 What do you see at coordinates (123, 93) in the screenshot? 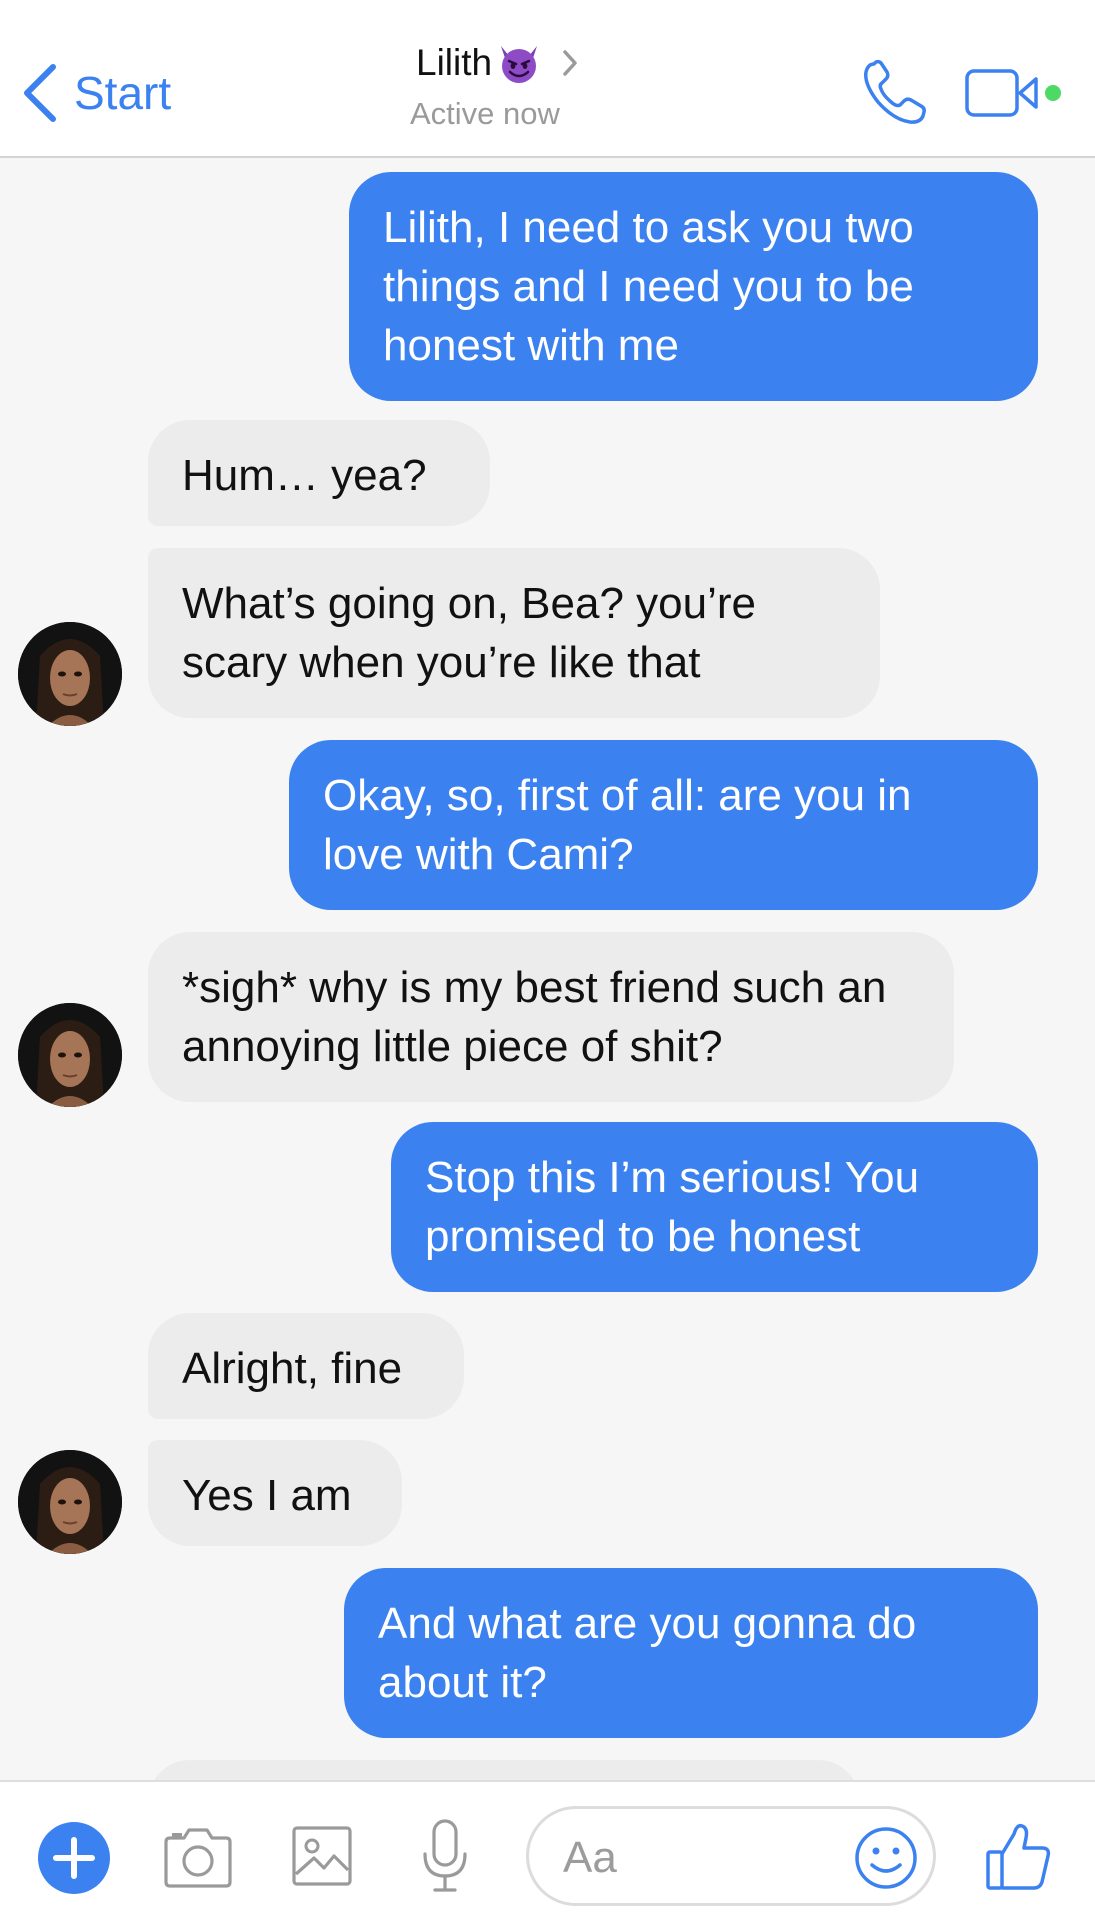
I see `back-label: Start` at bounding box center [123, 93].